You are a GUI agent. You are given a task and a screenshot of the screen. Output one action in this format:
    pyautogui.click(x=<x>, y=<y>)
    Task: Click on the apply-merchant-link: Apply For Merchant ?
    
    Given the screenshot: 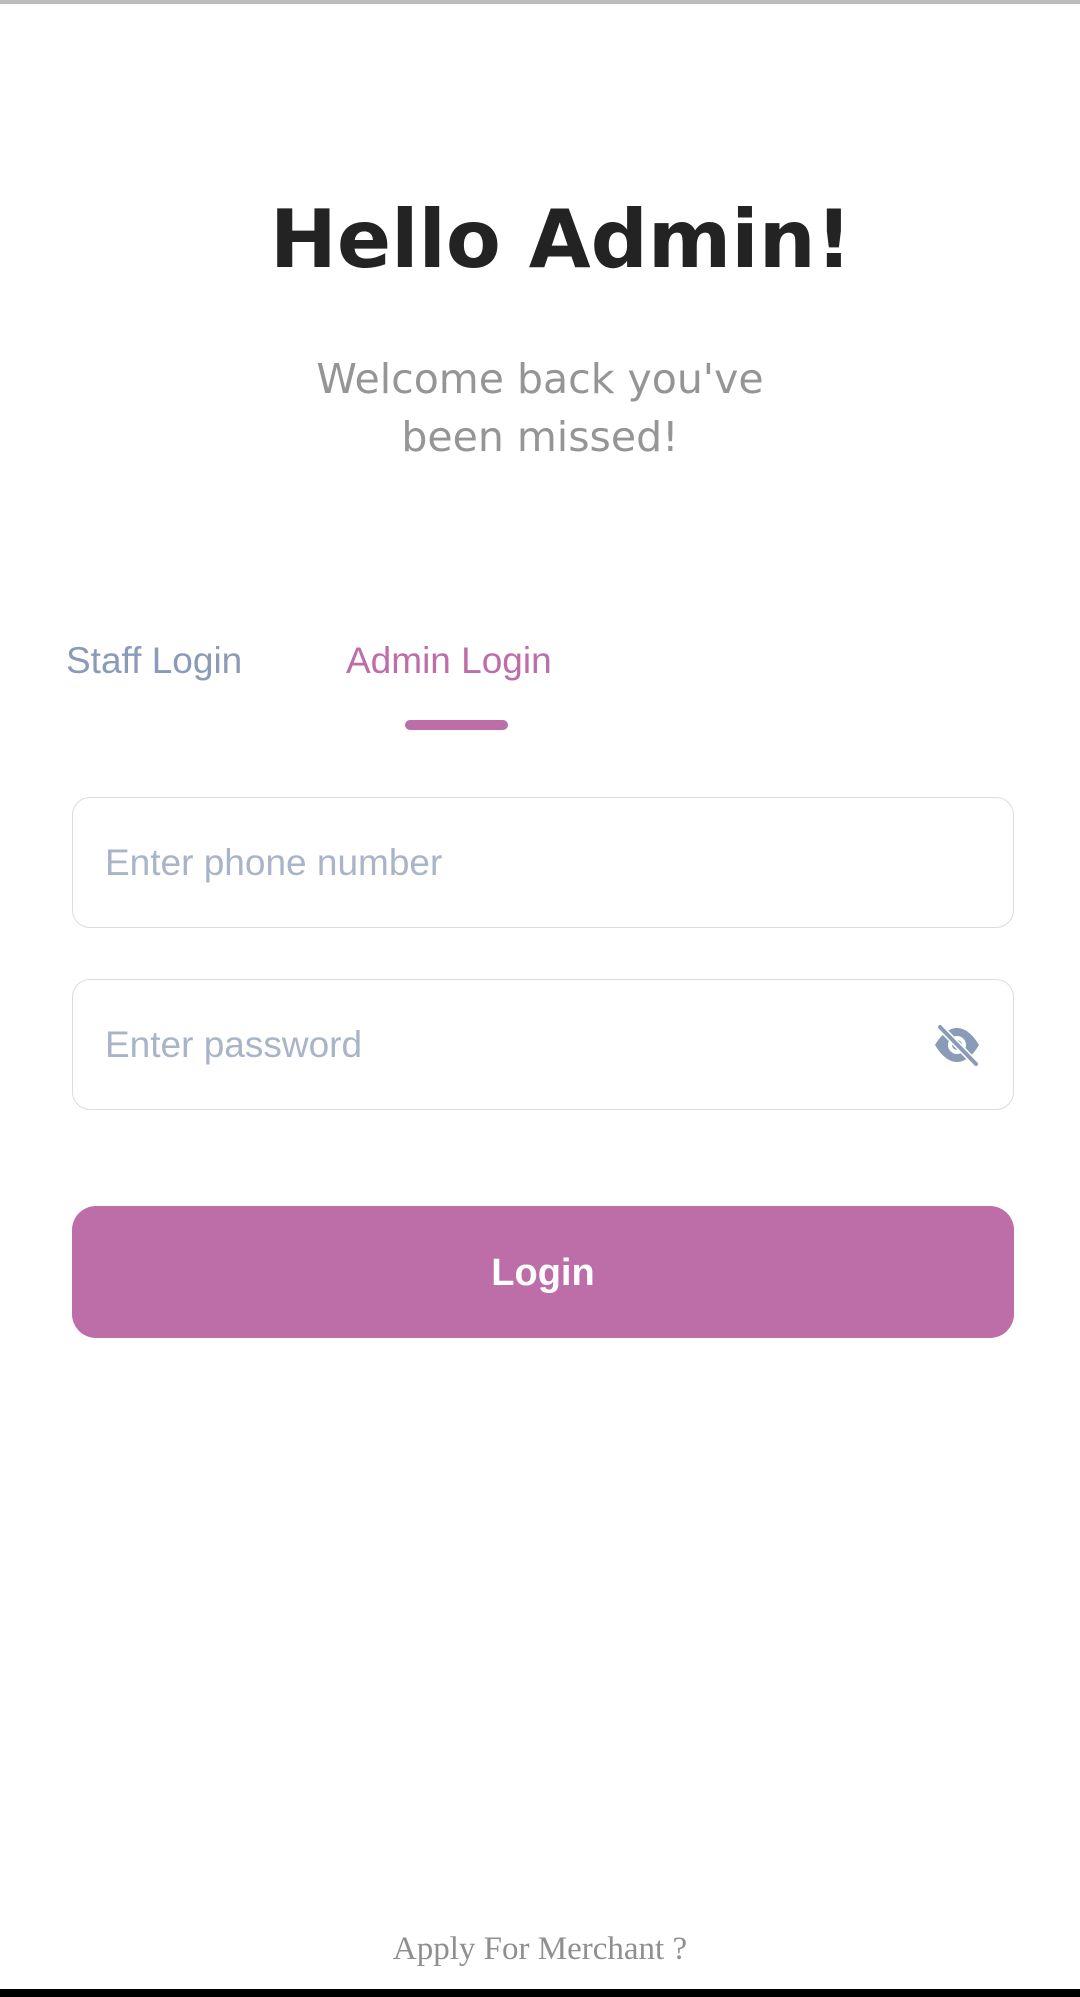 What is the action you would take?
    pyautogui.click(x=540, y=1949)
    